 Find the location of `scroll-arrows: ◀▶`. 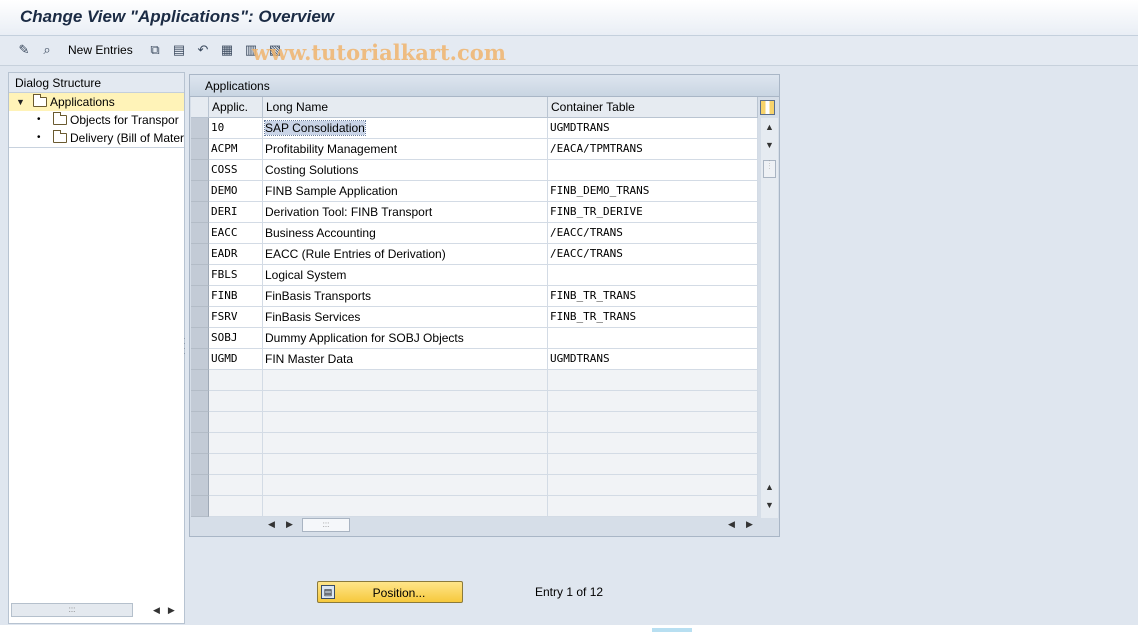

scroll-arrows: ◀▶ is located at coordinates (168, 610).